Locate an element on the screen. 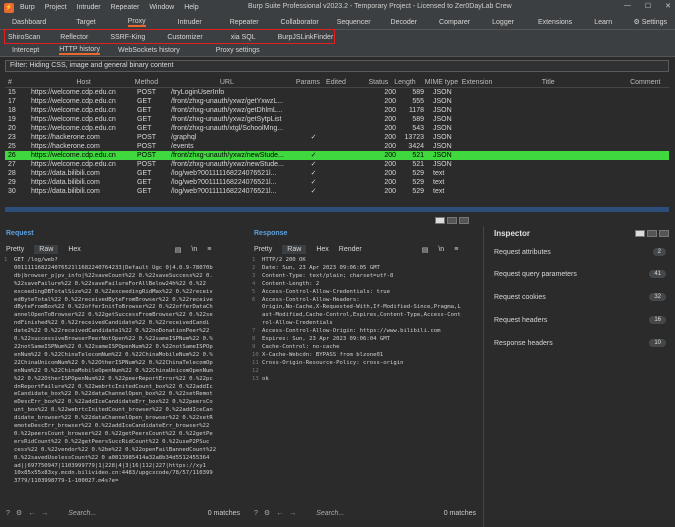 The width and height of the screenshot is (675, 527). tab-request-hex: Hex is located at coordinates (74, 249).